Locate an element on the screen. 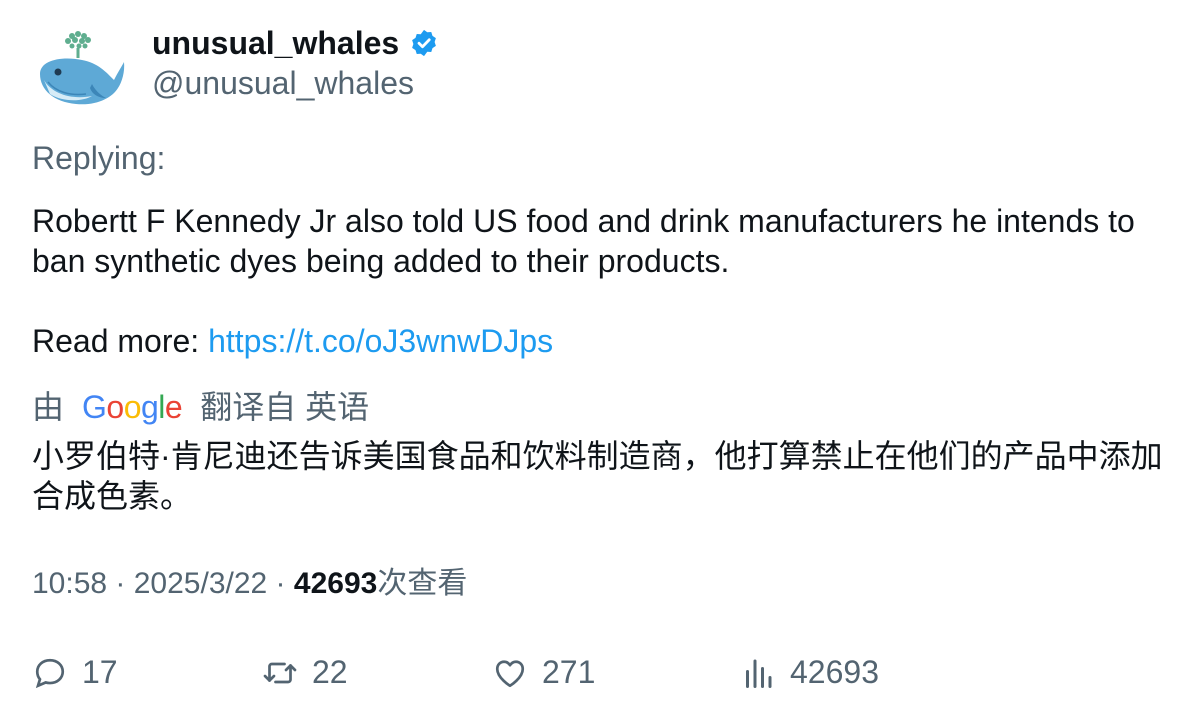 The image size is (1196, 718). replying-label: Replying: is located at coordinates (99, 158).